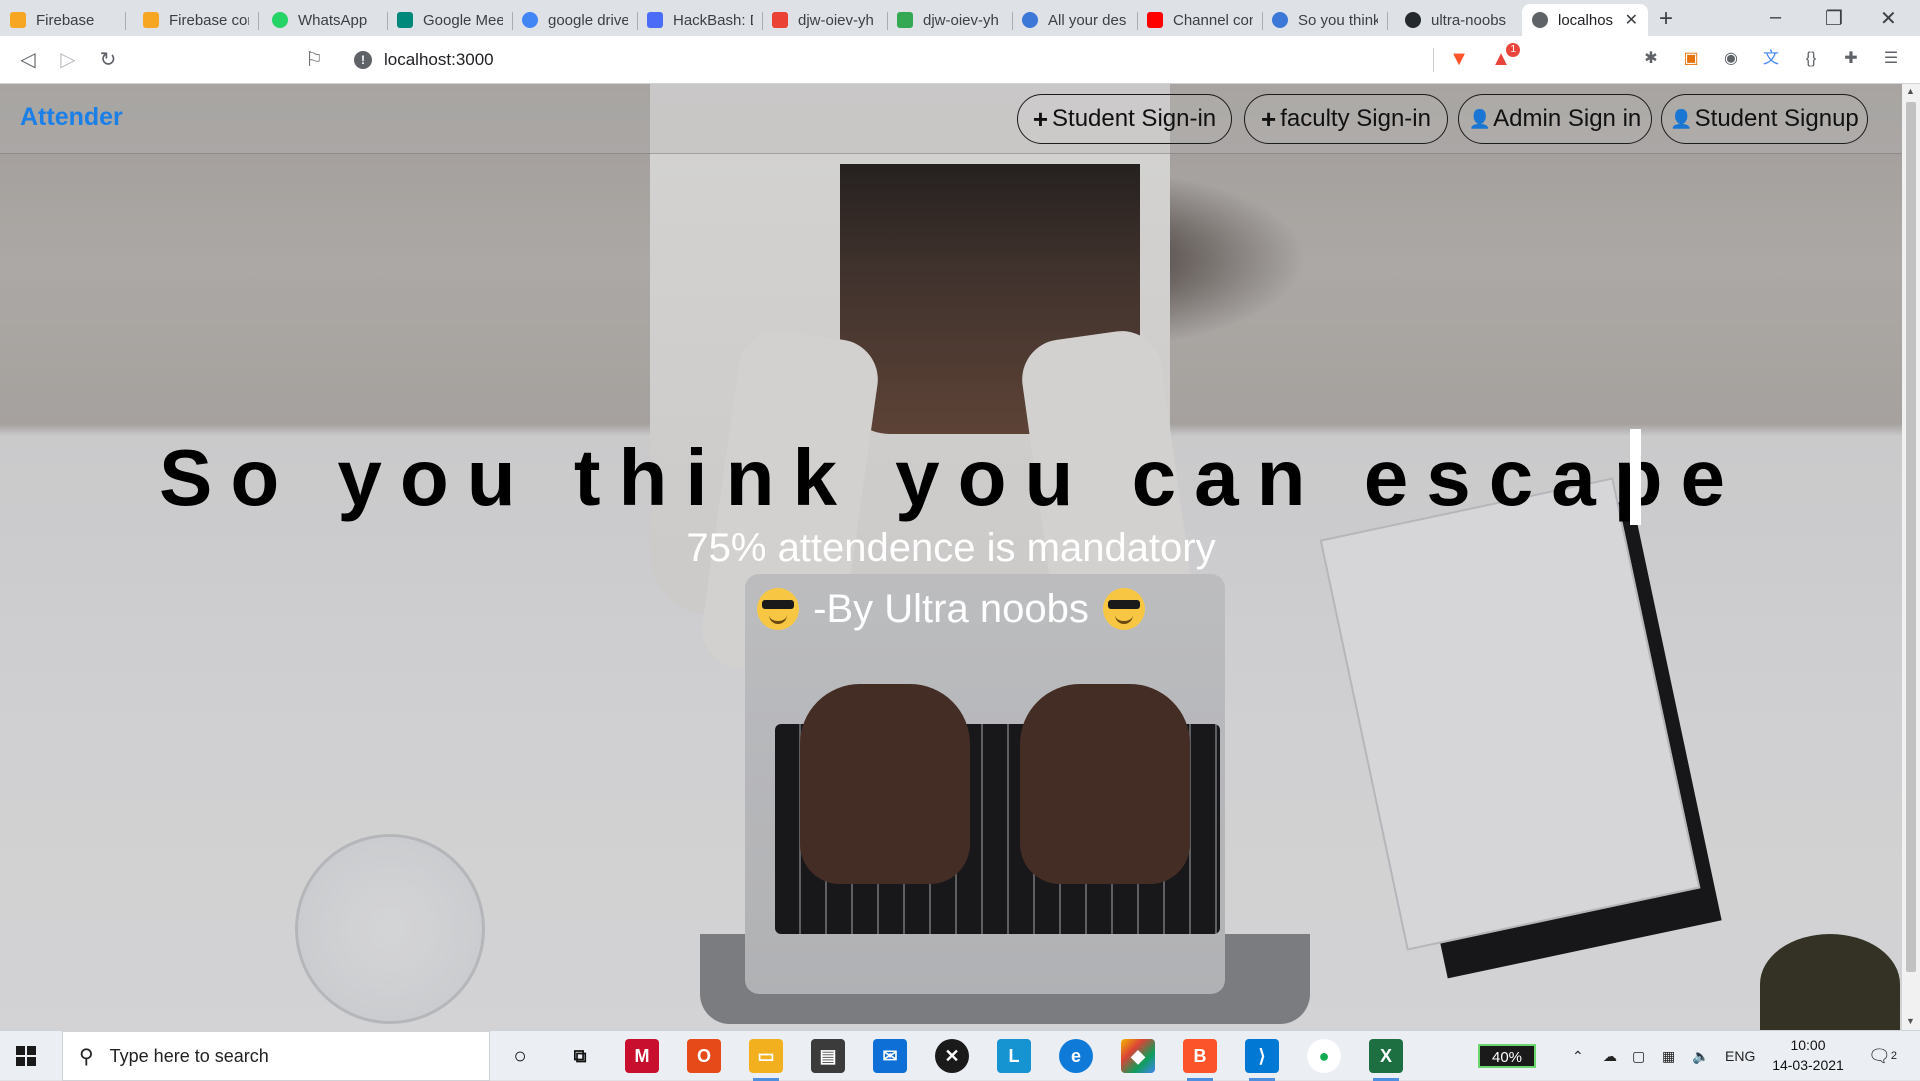 Image resolution: width=1920 pixels, height=1081 pixels. Describe the element at coordinates (1555, 119) in the screenshot. I see `admin-sign-in-button: 👤 Admin Sign in` at that location.